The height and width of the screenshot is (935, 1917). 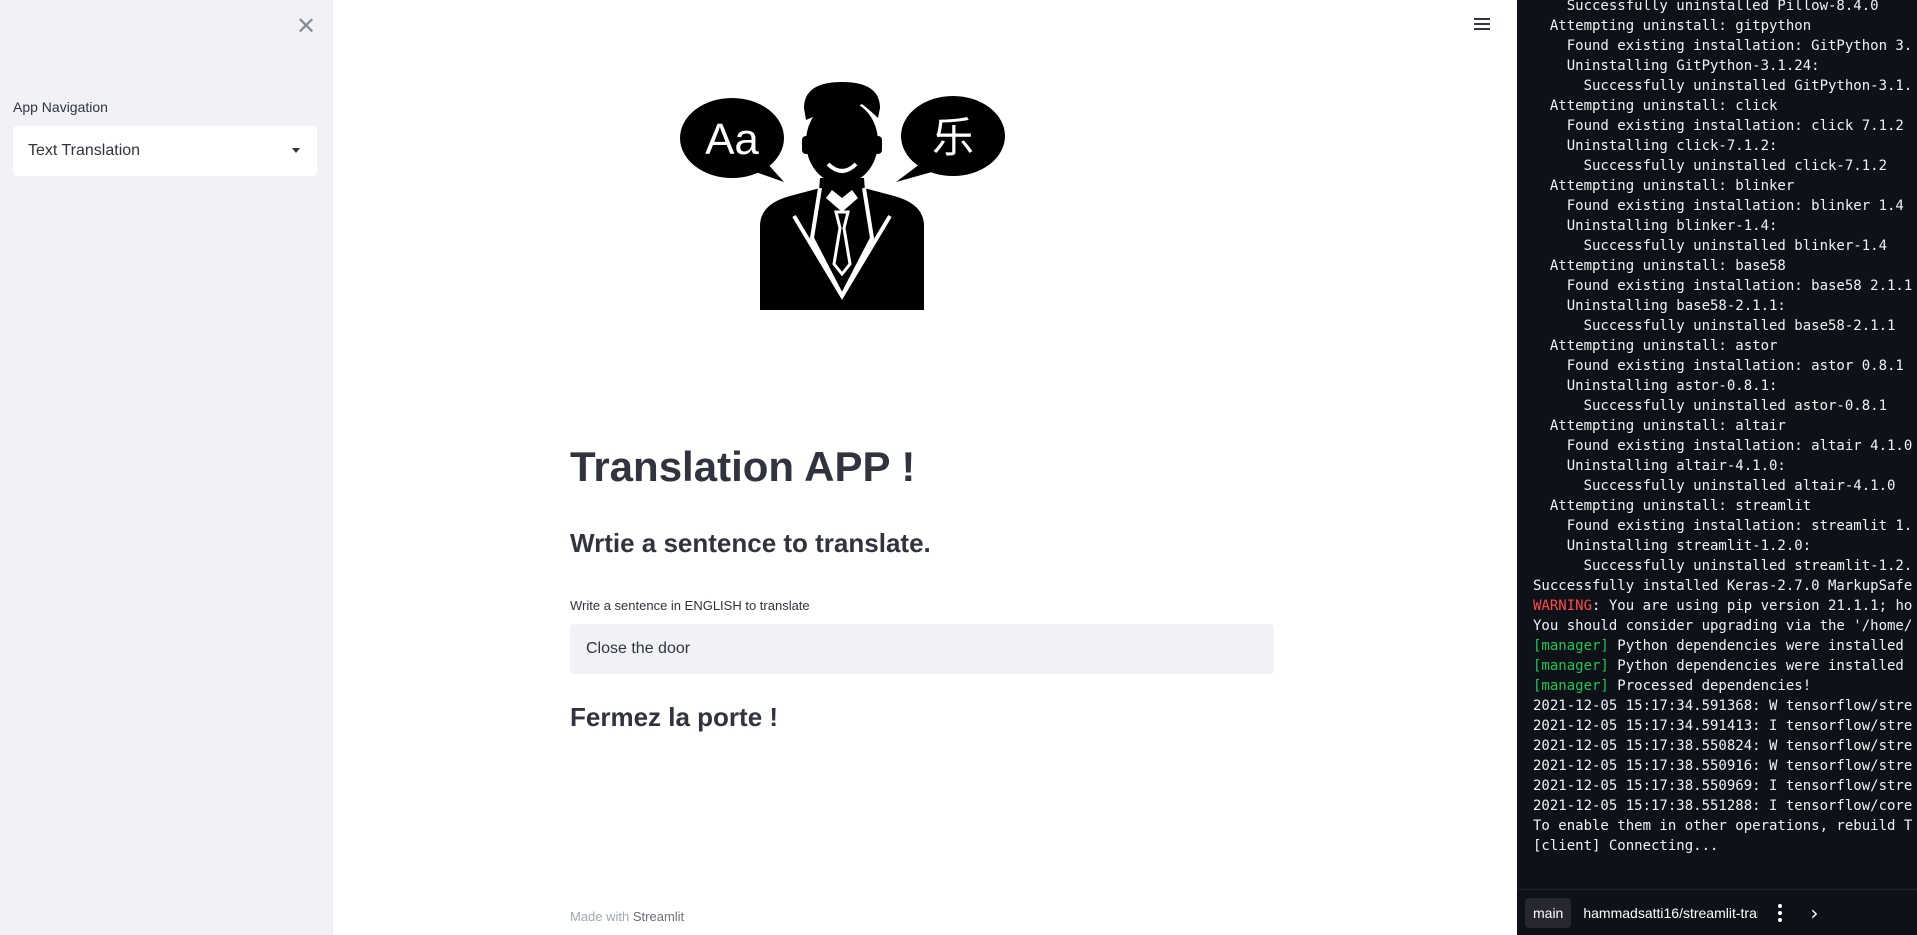 What do you see at coordinates (1706, 7) in the screenshot?
I see `log-line-text: Successfully uninstalled Pillow-8.4.0` at bounding box center [1706, 7].